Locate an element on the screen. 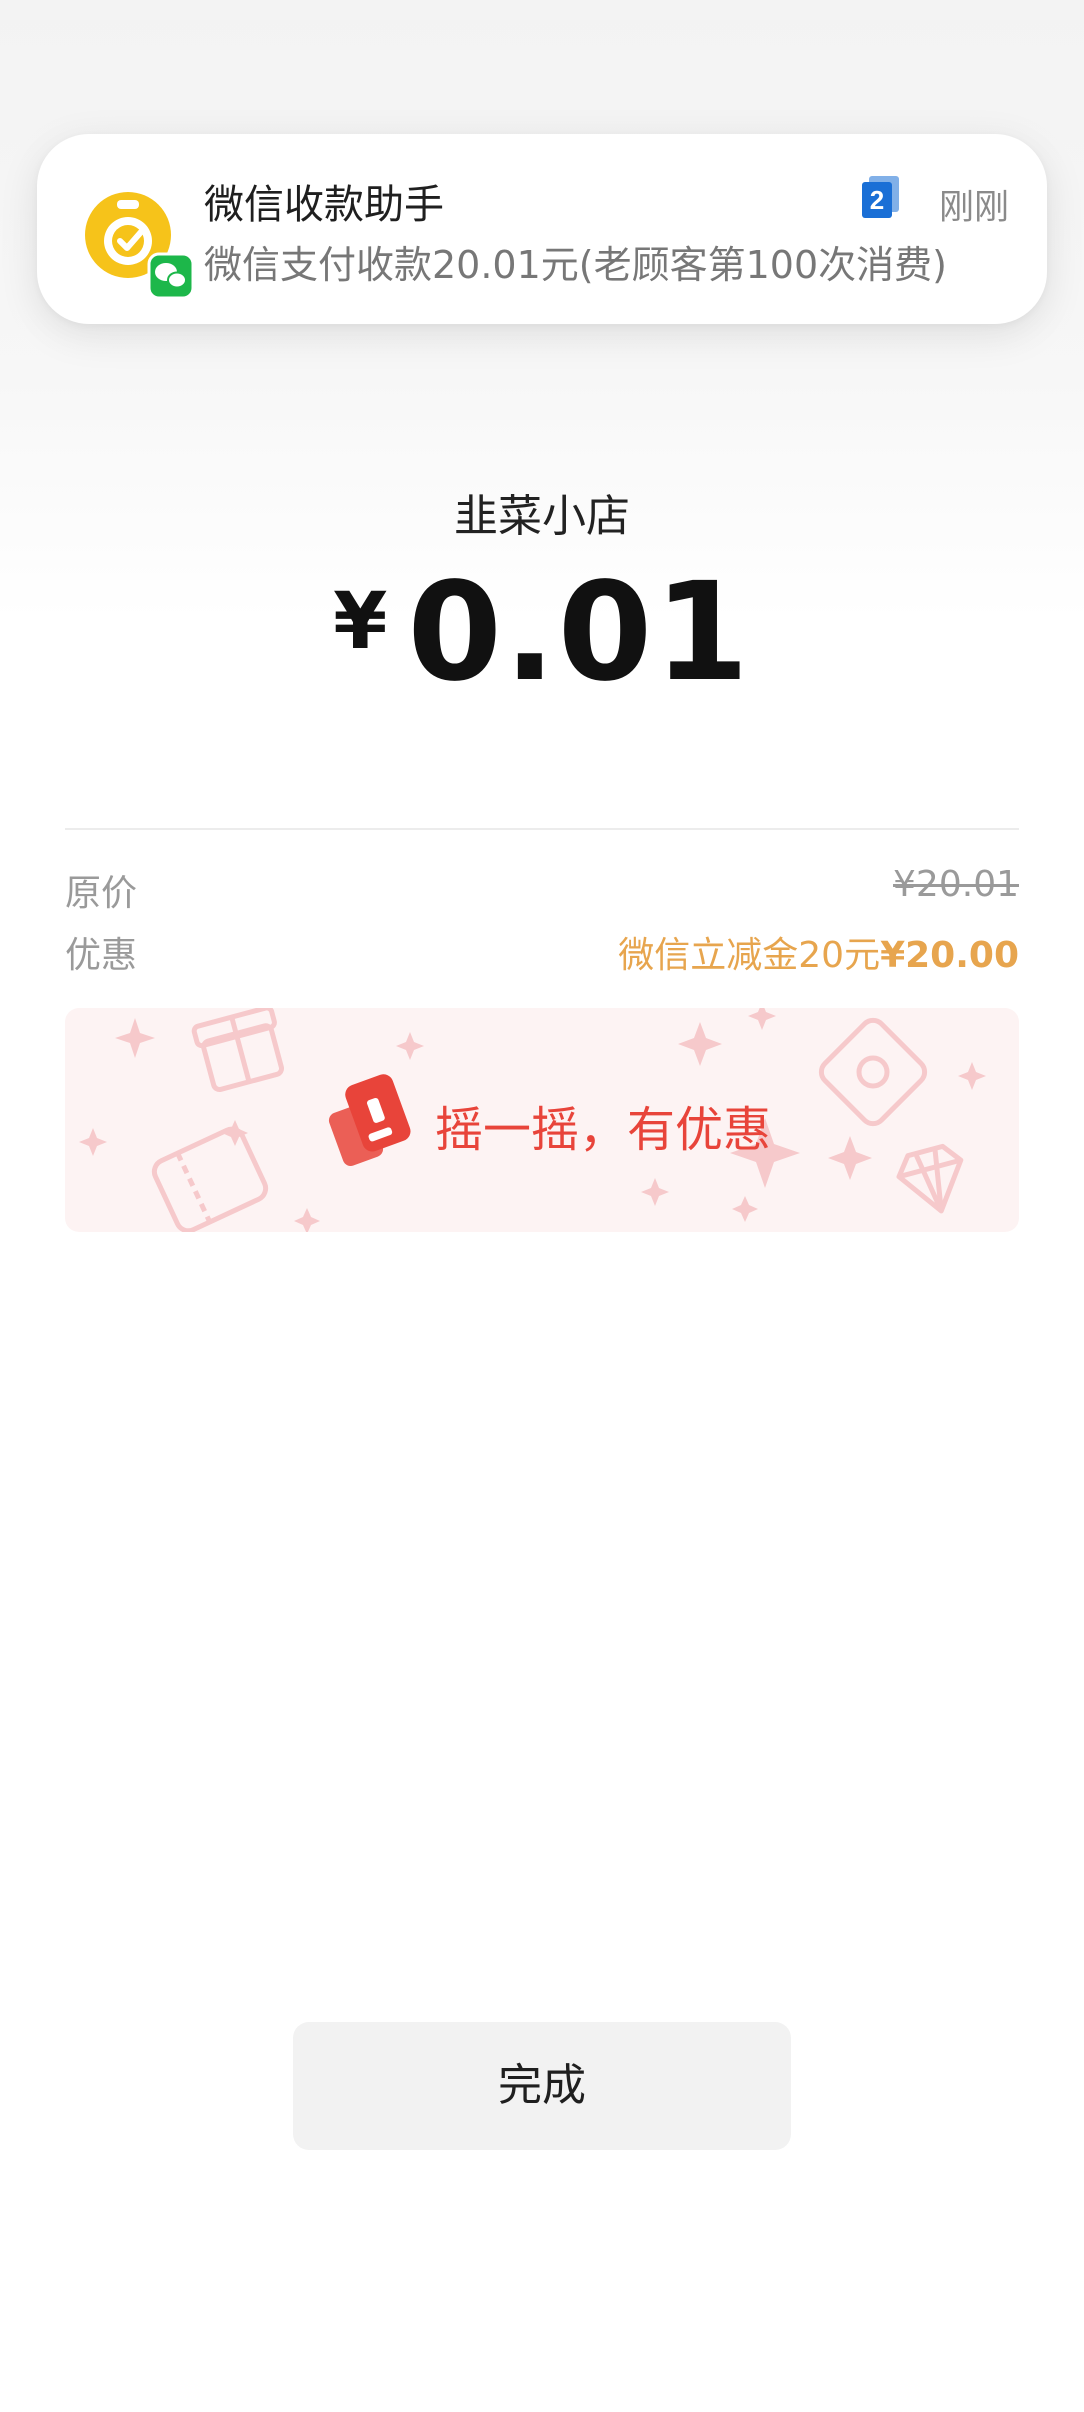 The width and height of the screenshot is (1084, 2412). paid-amount: 0.01 is located at coordinates (579, 633).